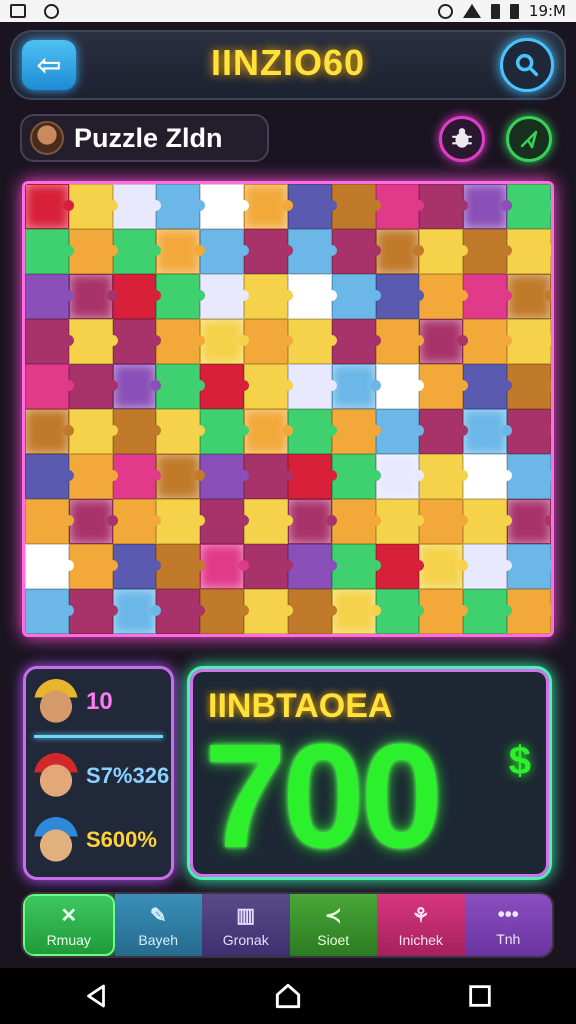 The width and height of the screenshot is (576, 1024). Describe the element at coordinates (462, 139) in the screenshot. I see `bug-button` at that location.